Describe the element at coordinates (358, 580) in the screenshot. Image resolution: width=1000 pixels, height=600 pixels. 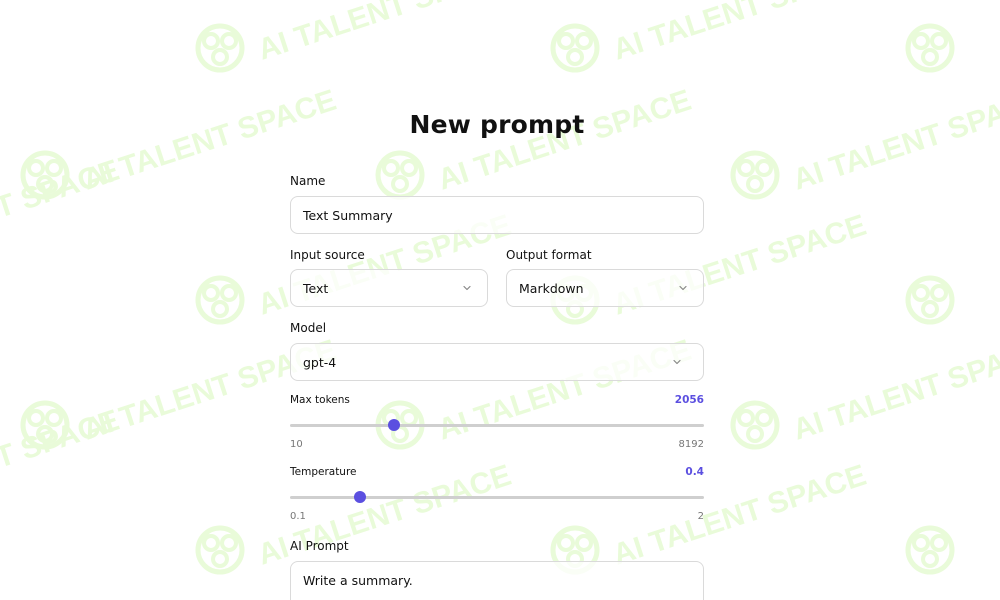
I see `ai-prompt-value: Write a summary.` at that location.